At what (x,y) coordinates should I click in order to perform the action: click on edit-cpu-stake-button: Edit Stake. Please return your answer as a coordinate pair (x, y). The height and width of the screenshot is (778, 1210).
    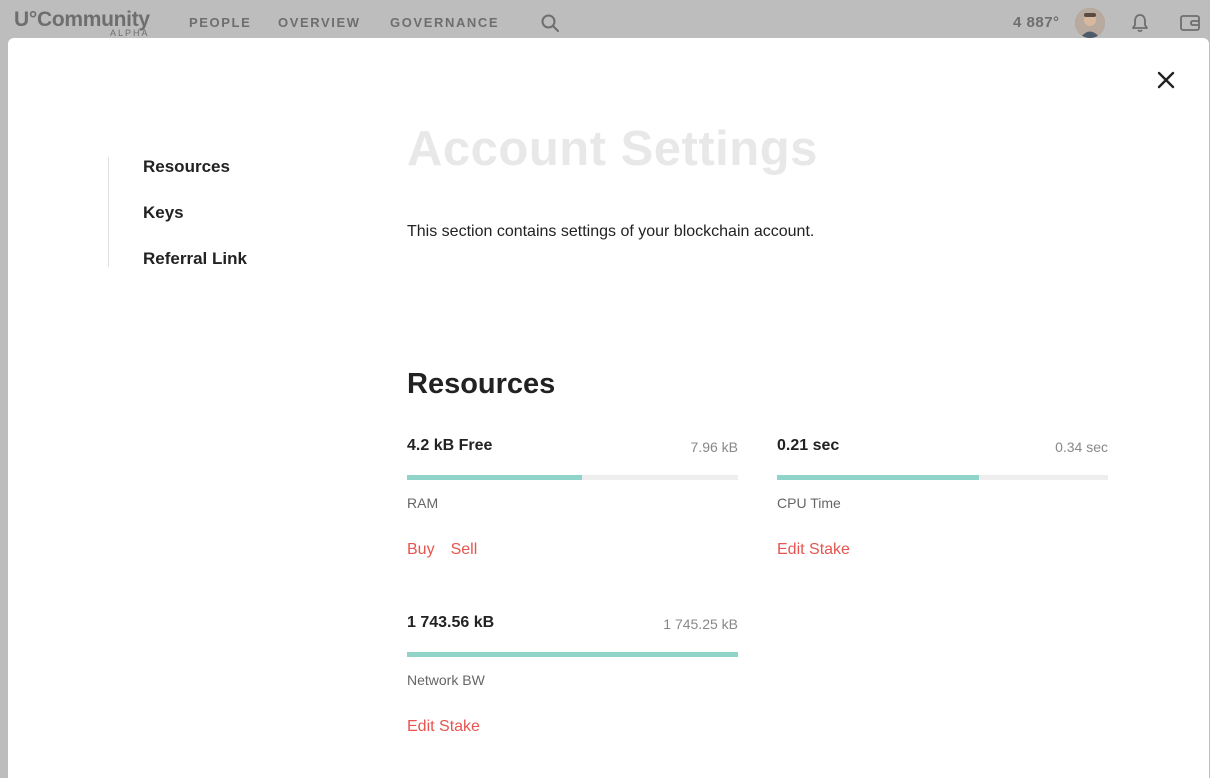
    Looking at the image, I should click on (813, 549).